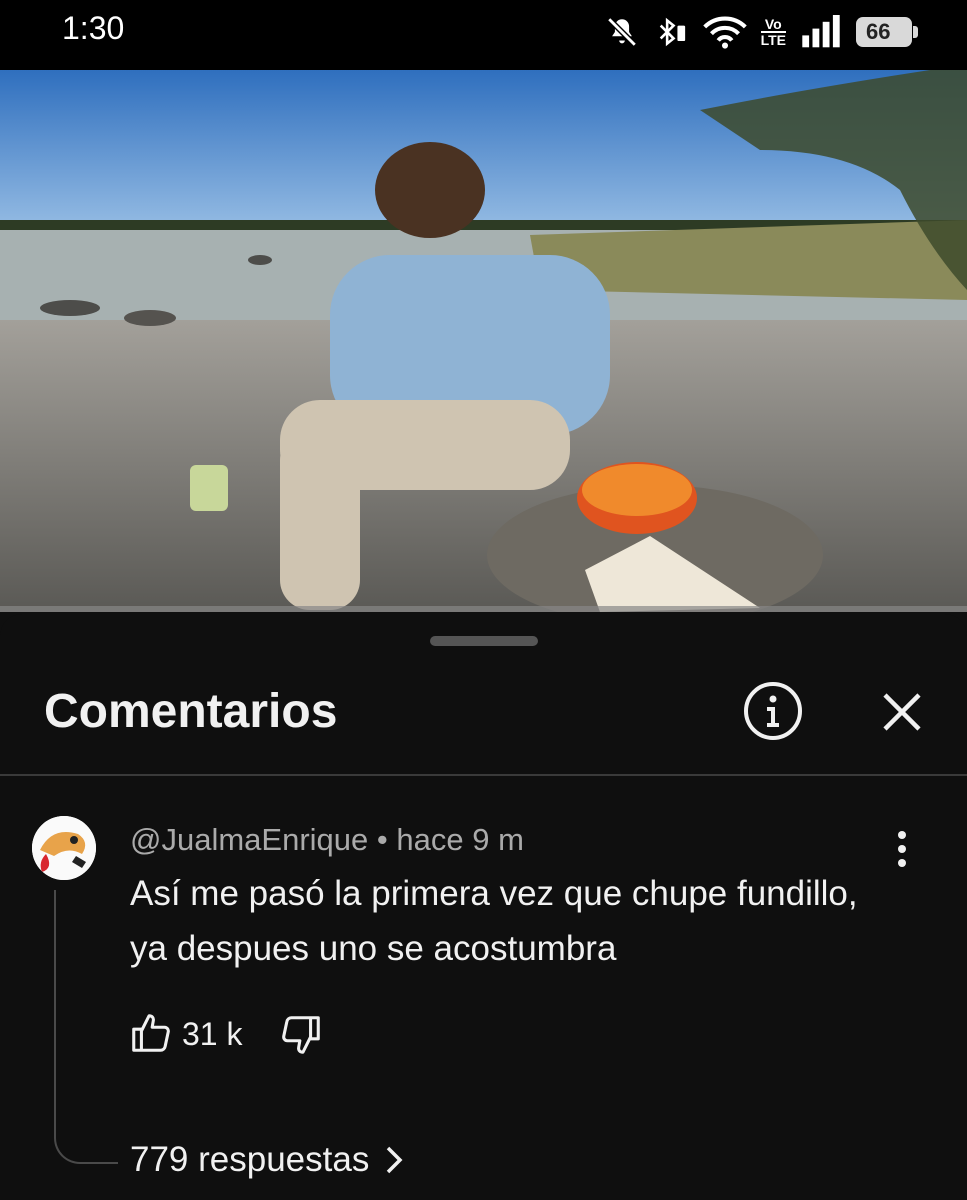 The image size is (967, 1200). Describe the element at coordinates (250, 1159) in the screenshot. I see `replies-label: 779 respuestas` at that location.